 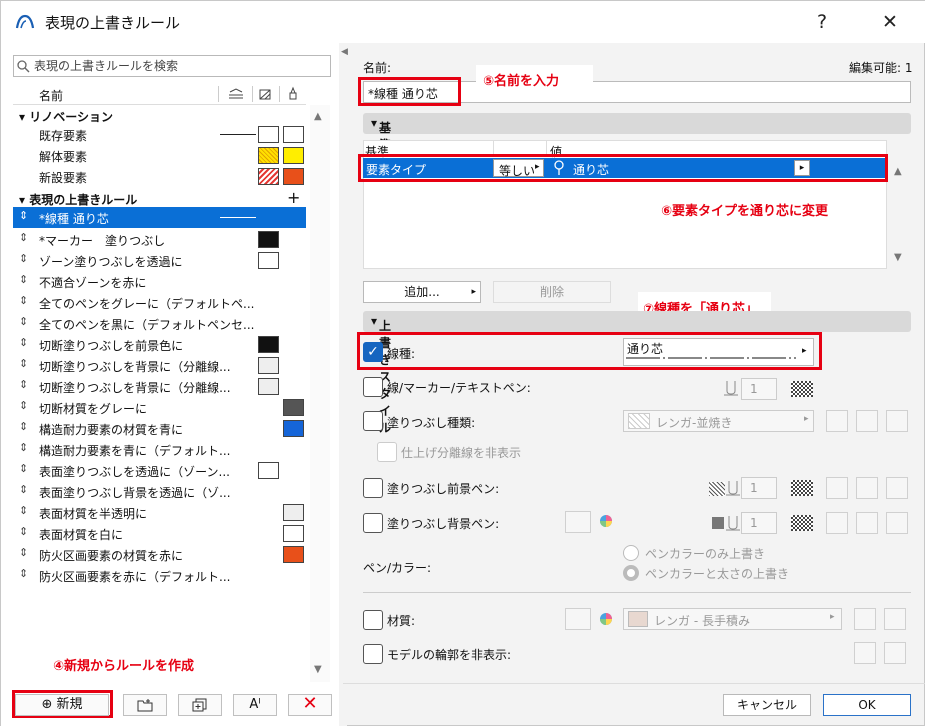 I want to click on cancel-button: キャンセル, so click(x=767, y=705).